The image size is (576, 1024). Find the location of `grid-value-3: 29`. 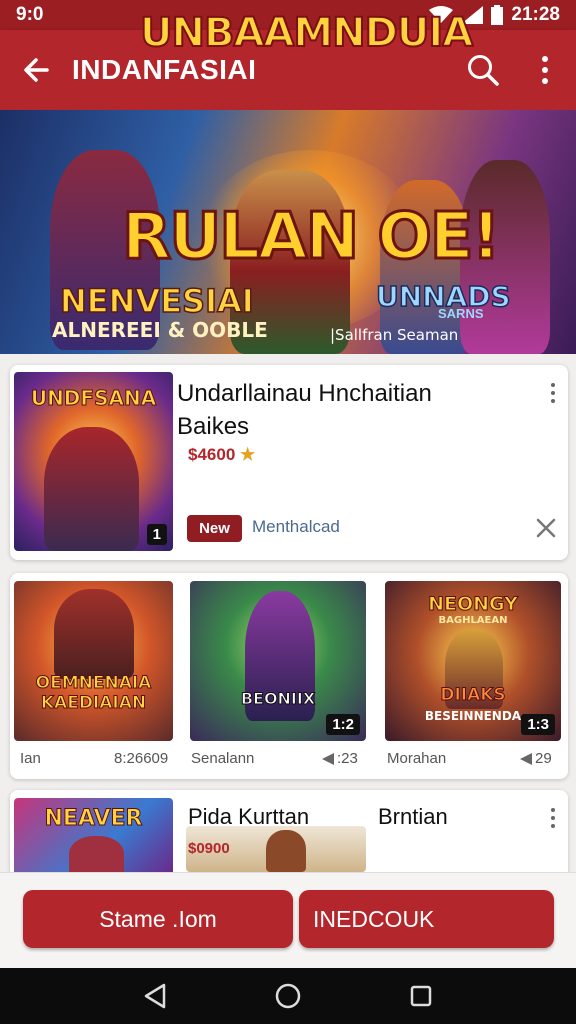

grid-value-3: 29 is located at coordinates (543, 758).